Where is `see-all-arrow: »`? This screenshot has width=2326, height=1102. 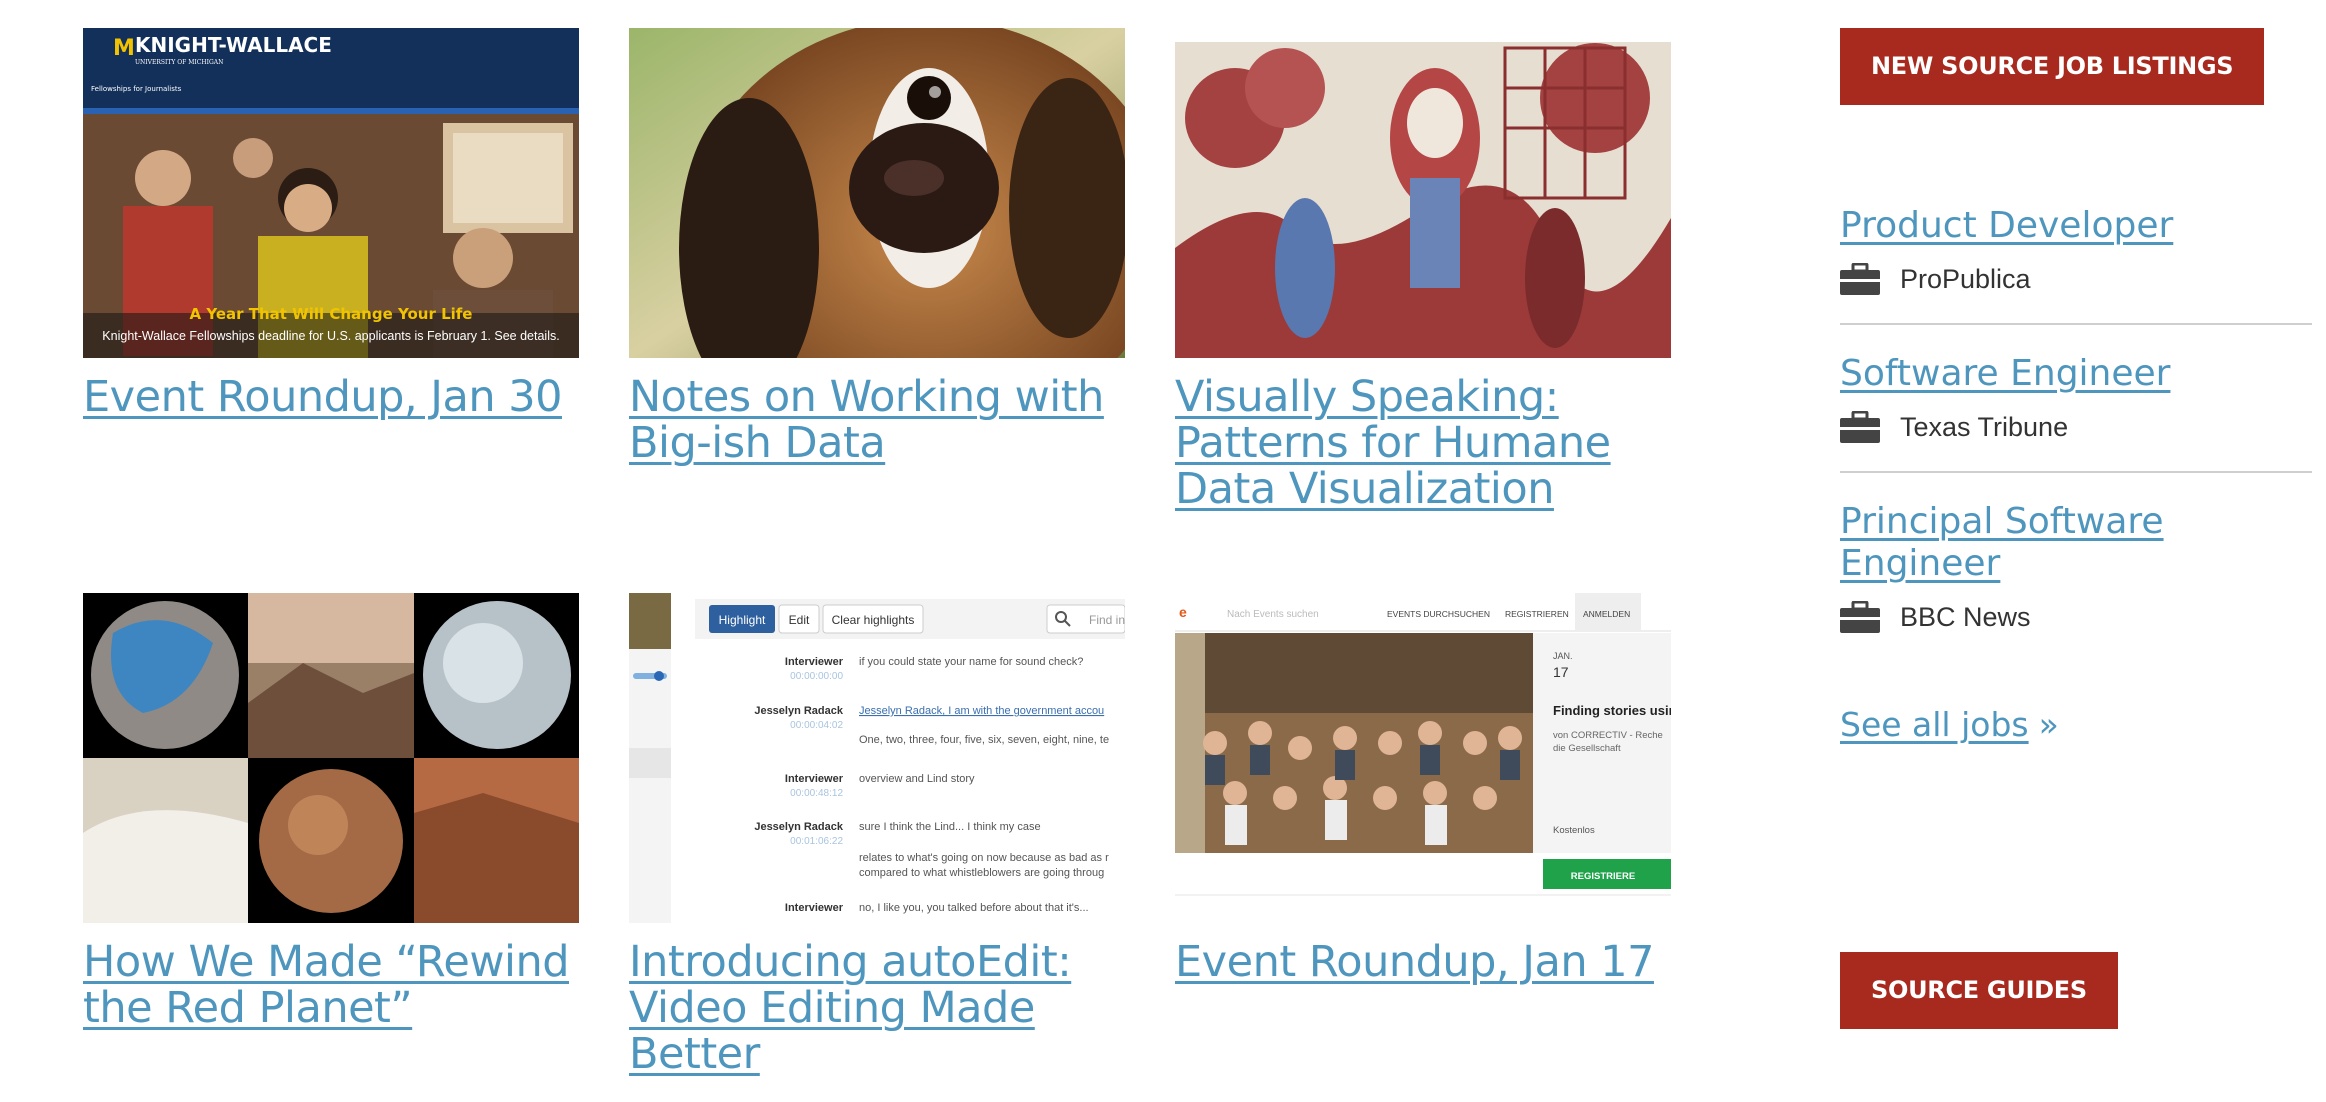
see-all-arrow: » is located at coordinates (2048, 724).